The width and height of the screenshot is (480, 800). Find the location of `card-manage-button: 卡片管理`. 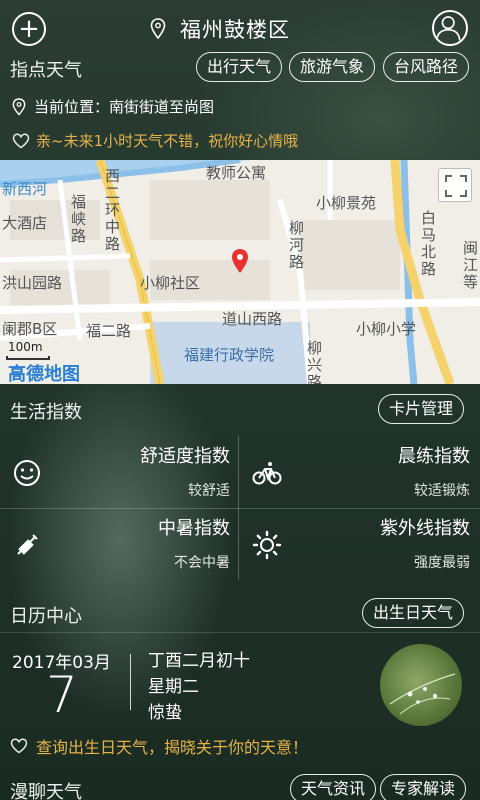

card-manage-button: 卡片管理 is located at coordinates (421, 409).